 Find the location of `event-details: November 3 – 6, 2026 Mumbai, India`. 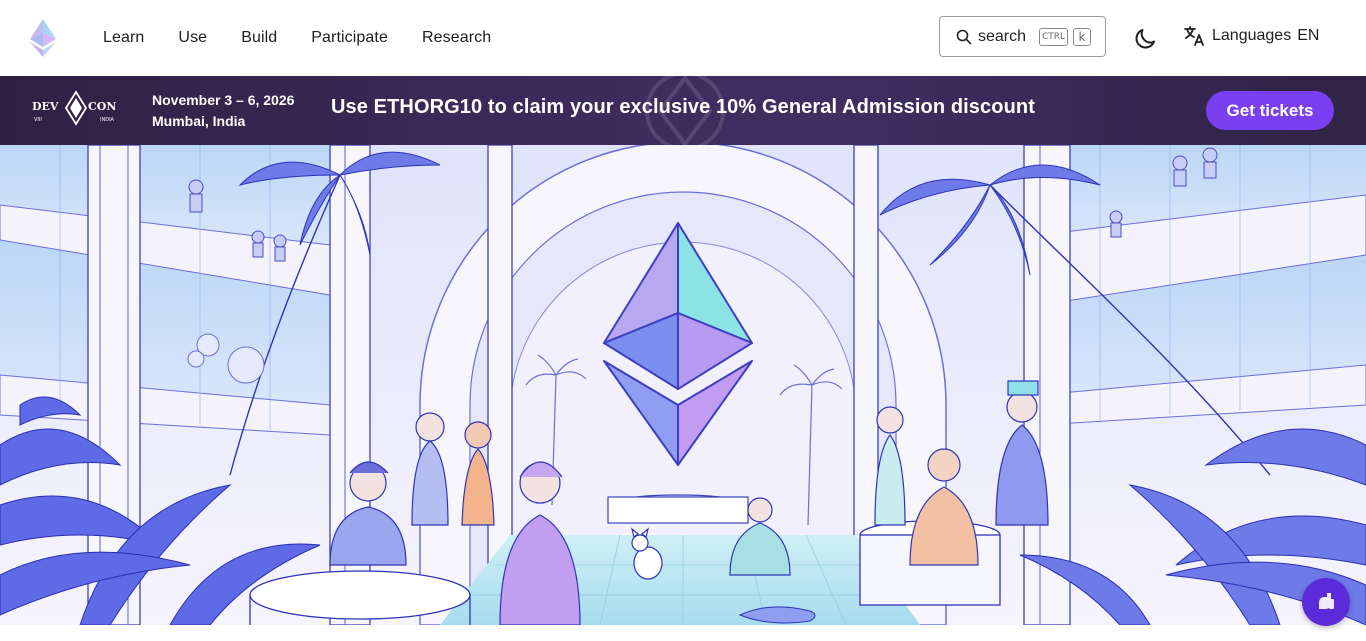

event-details: November 3 – 6, 2026 Mumbai, India is located at coordinates (223, 111).